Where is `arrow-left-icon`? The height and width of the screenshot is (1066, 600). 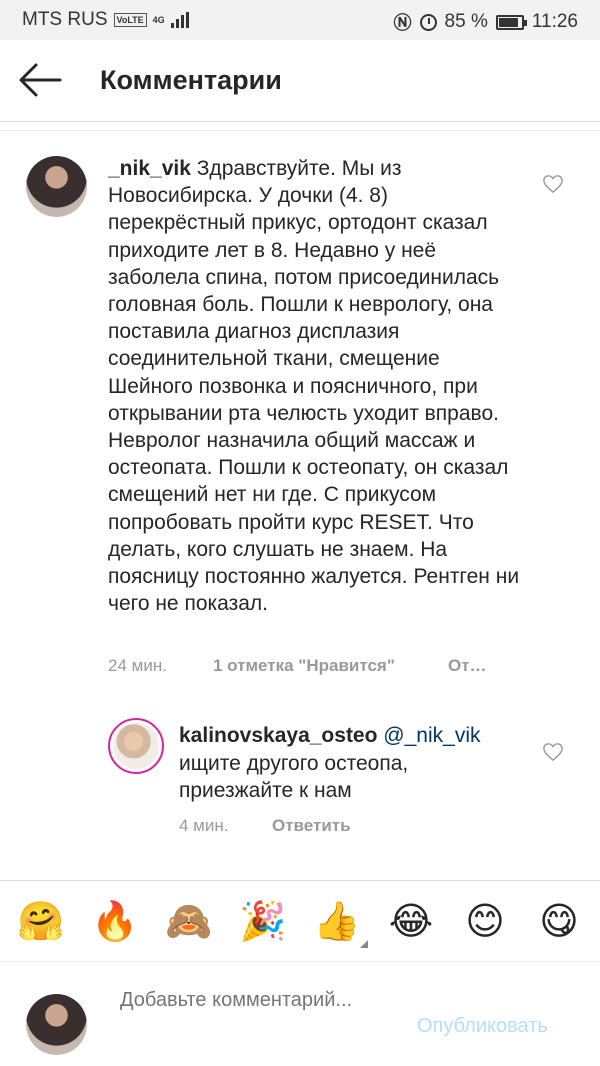
arrow-left-icon is located at coordinates (40, 80).